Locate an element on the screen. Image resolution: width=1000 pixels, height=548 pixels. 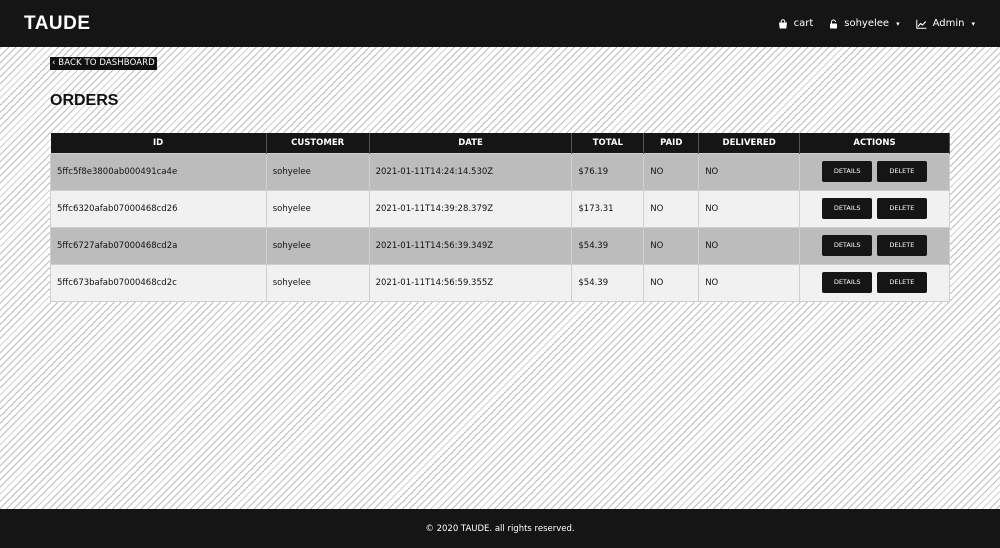
nav-user-label: sohyelee is located at coordinates (867, 23).